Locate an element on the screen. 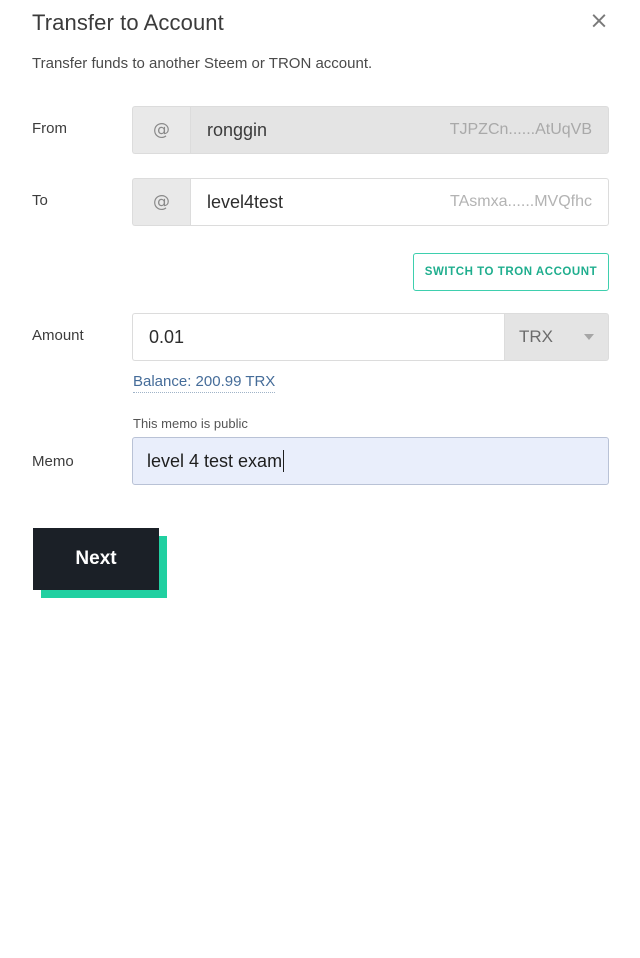  page-title: Transfer to Account is located at coordinates (128, 22).